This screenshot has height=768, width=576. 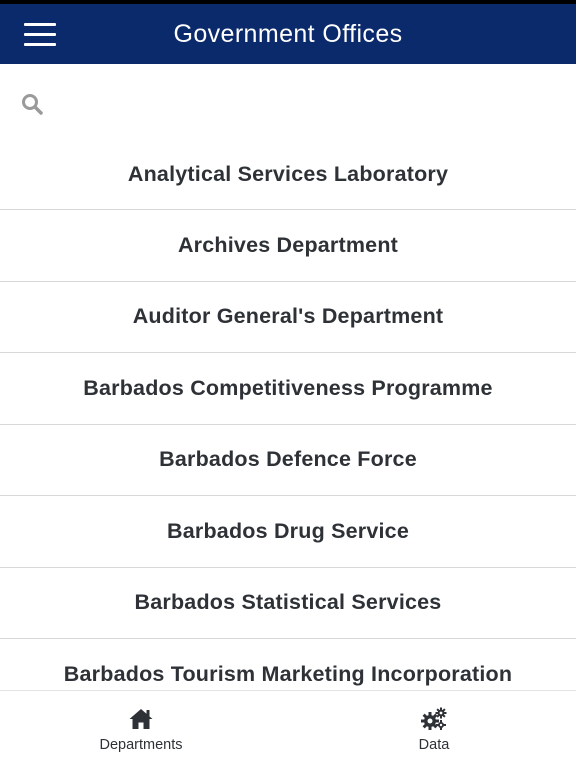 I want to click on list-item: Barbados Competitiveness Programme, so click(x=288, y=389).